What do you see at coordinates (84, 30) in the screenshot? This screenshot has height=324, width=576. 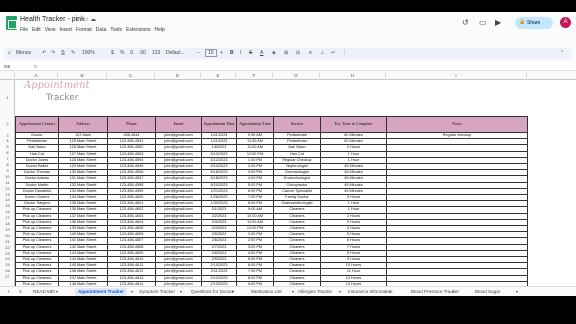 I see `menu-format: Format` at bounding box center [84, 30].